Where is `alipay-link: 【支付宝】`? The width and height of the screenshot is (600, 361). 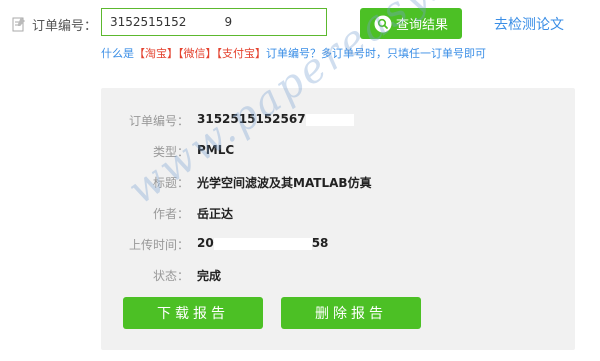
alipay-link: 【支付宝】 is located at coordinates (242, 53).